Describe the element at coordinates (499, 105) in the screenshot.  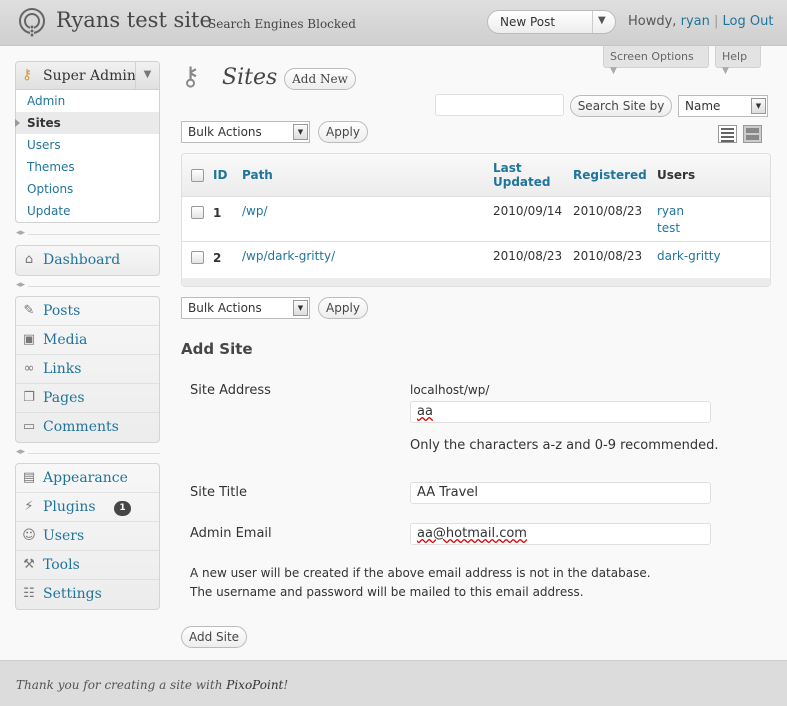
I see `search-input` at that location.